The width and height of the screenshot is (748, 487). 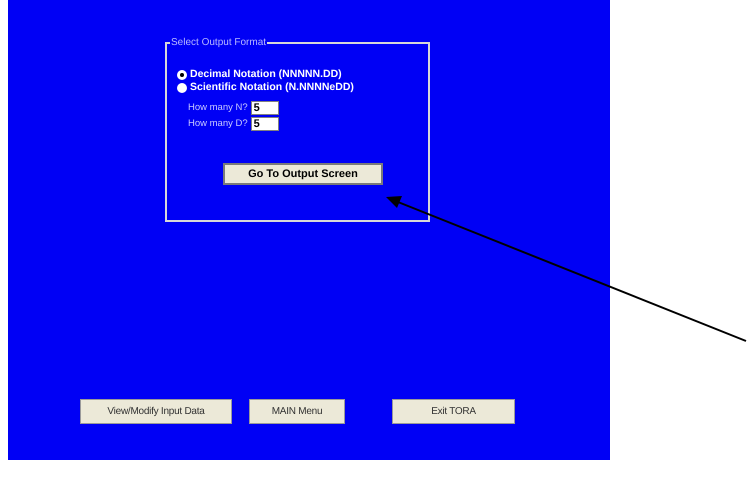 I want to click on field-label: How many D?, so click(x=218, y=124).